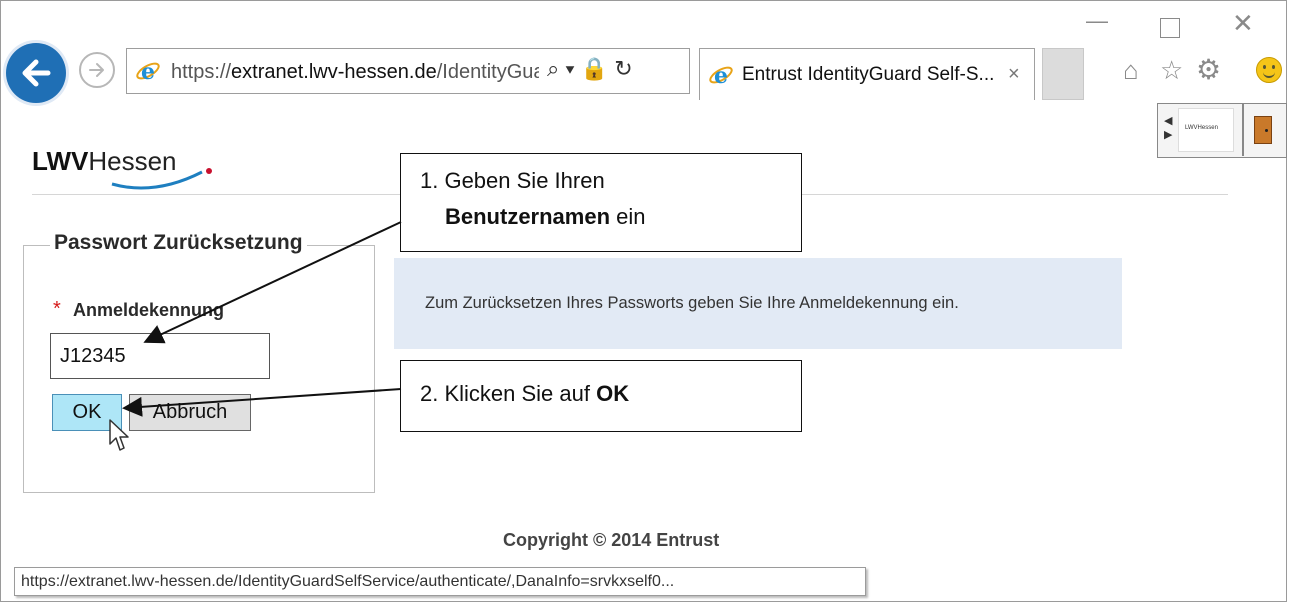 The image size is (1289, 604). Describe the element at coordinates (262, 402) in the screenshot. I see `arrow-to-ok` at that location.